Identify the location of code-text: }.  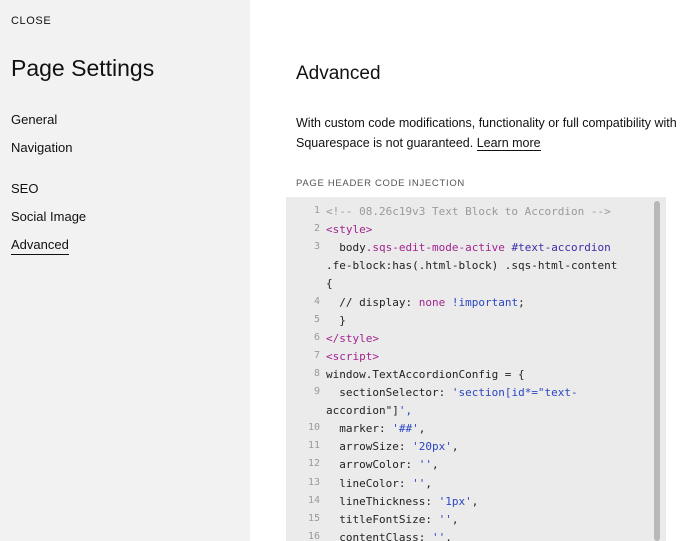
(336, 320).